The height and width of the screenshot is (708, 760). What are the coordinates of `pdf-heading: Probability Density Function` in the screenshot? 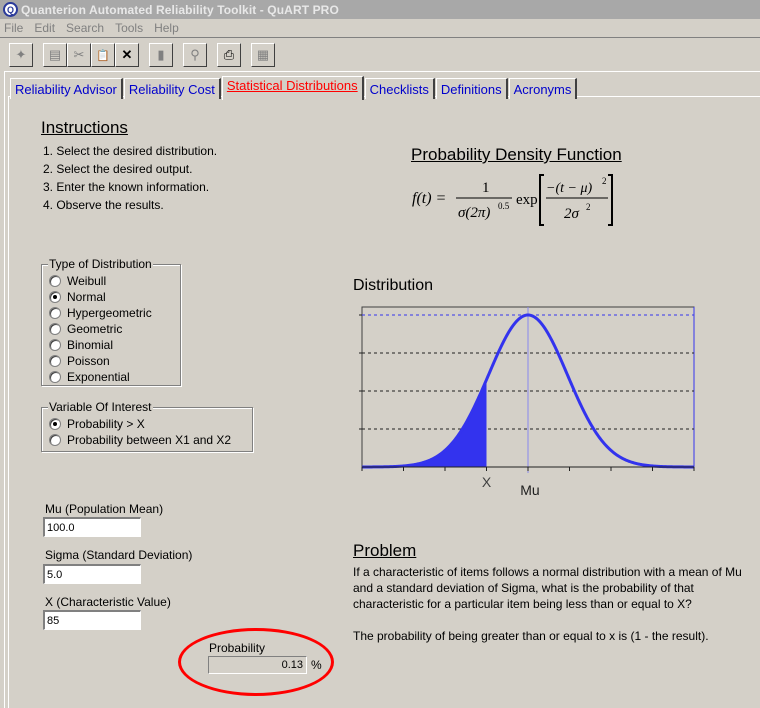 It's located at (516, 154).